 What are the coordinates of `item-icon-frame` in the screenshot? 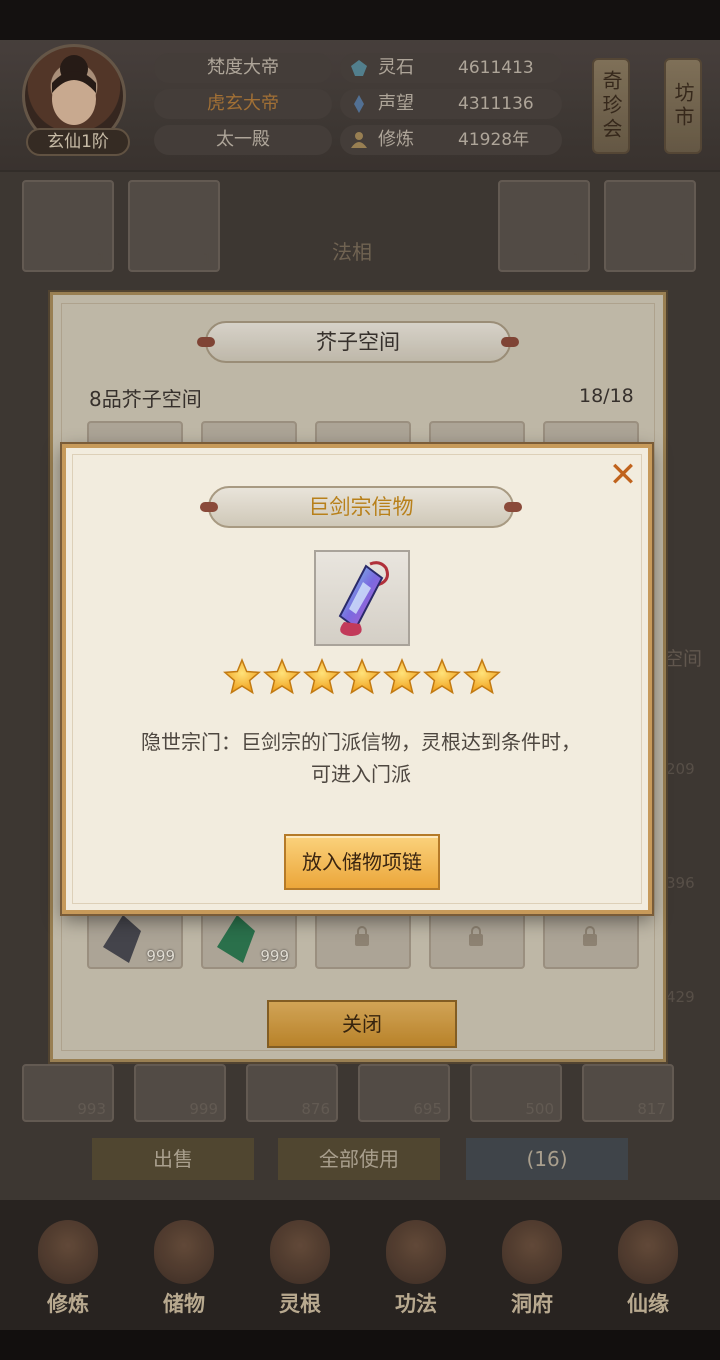 It's located at (362, 598).